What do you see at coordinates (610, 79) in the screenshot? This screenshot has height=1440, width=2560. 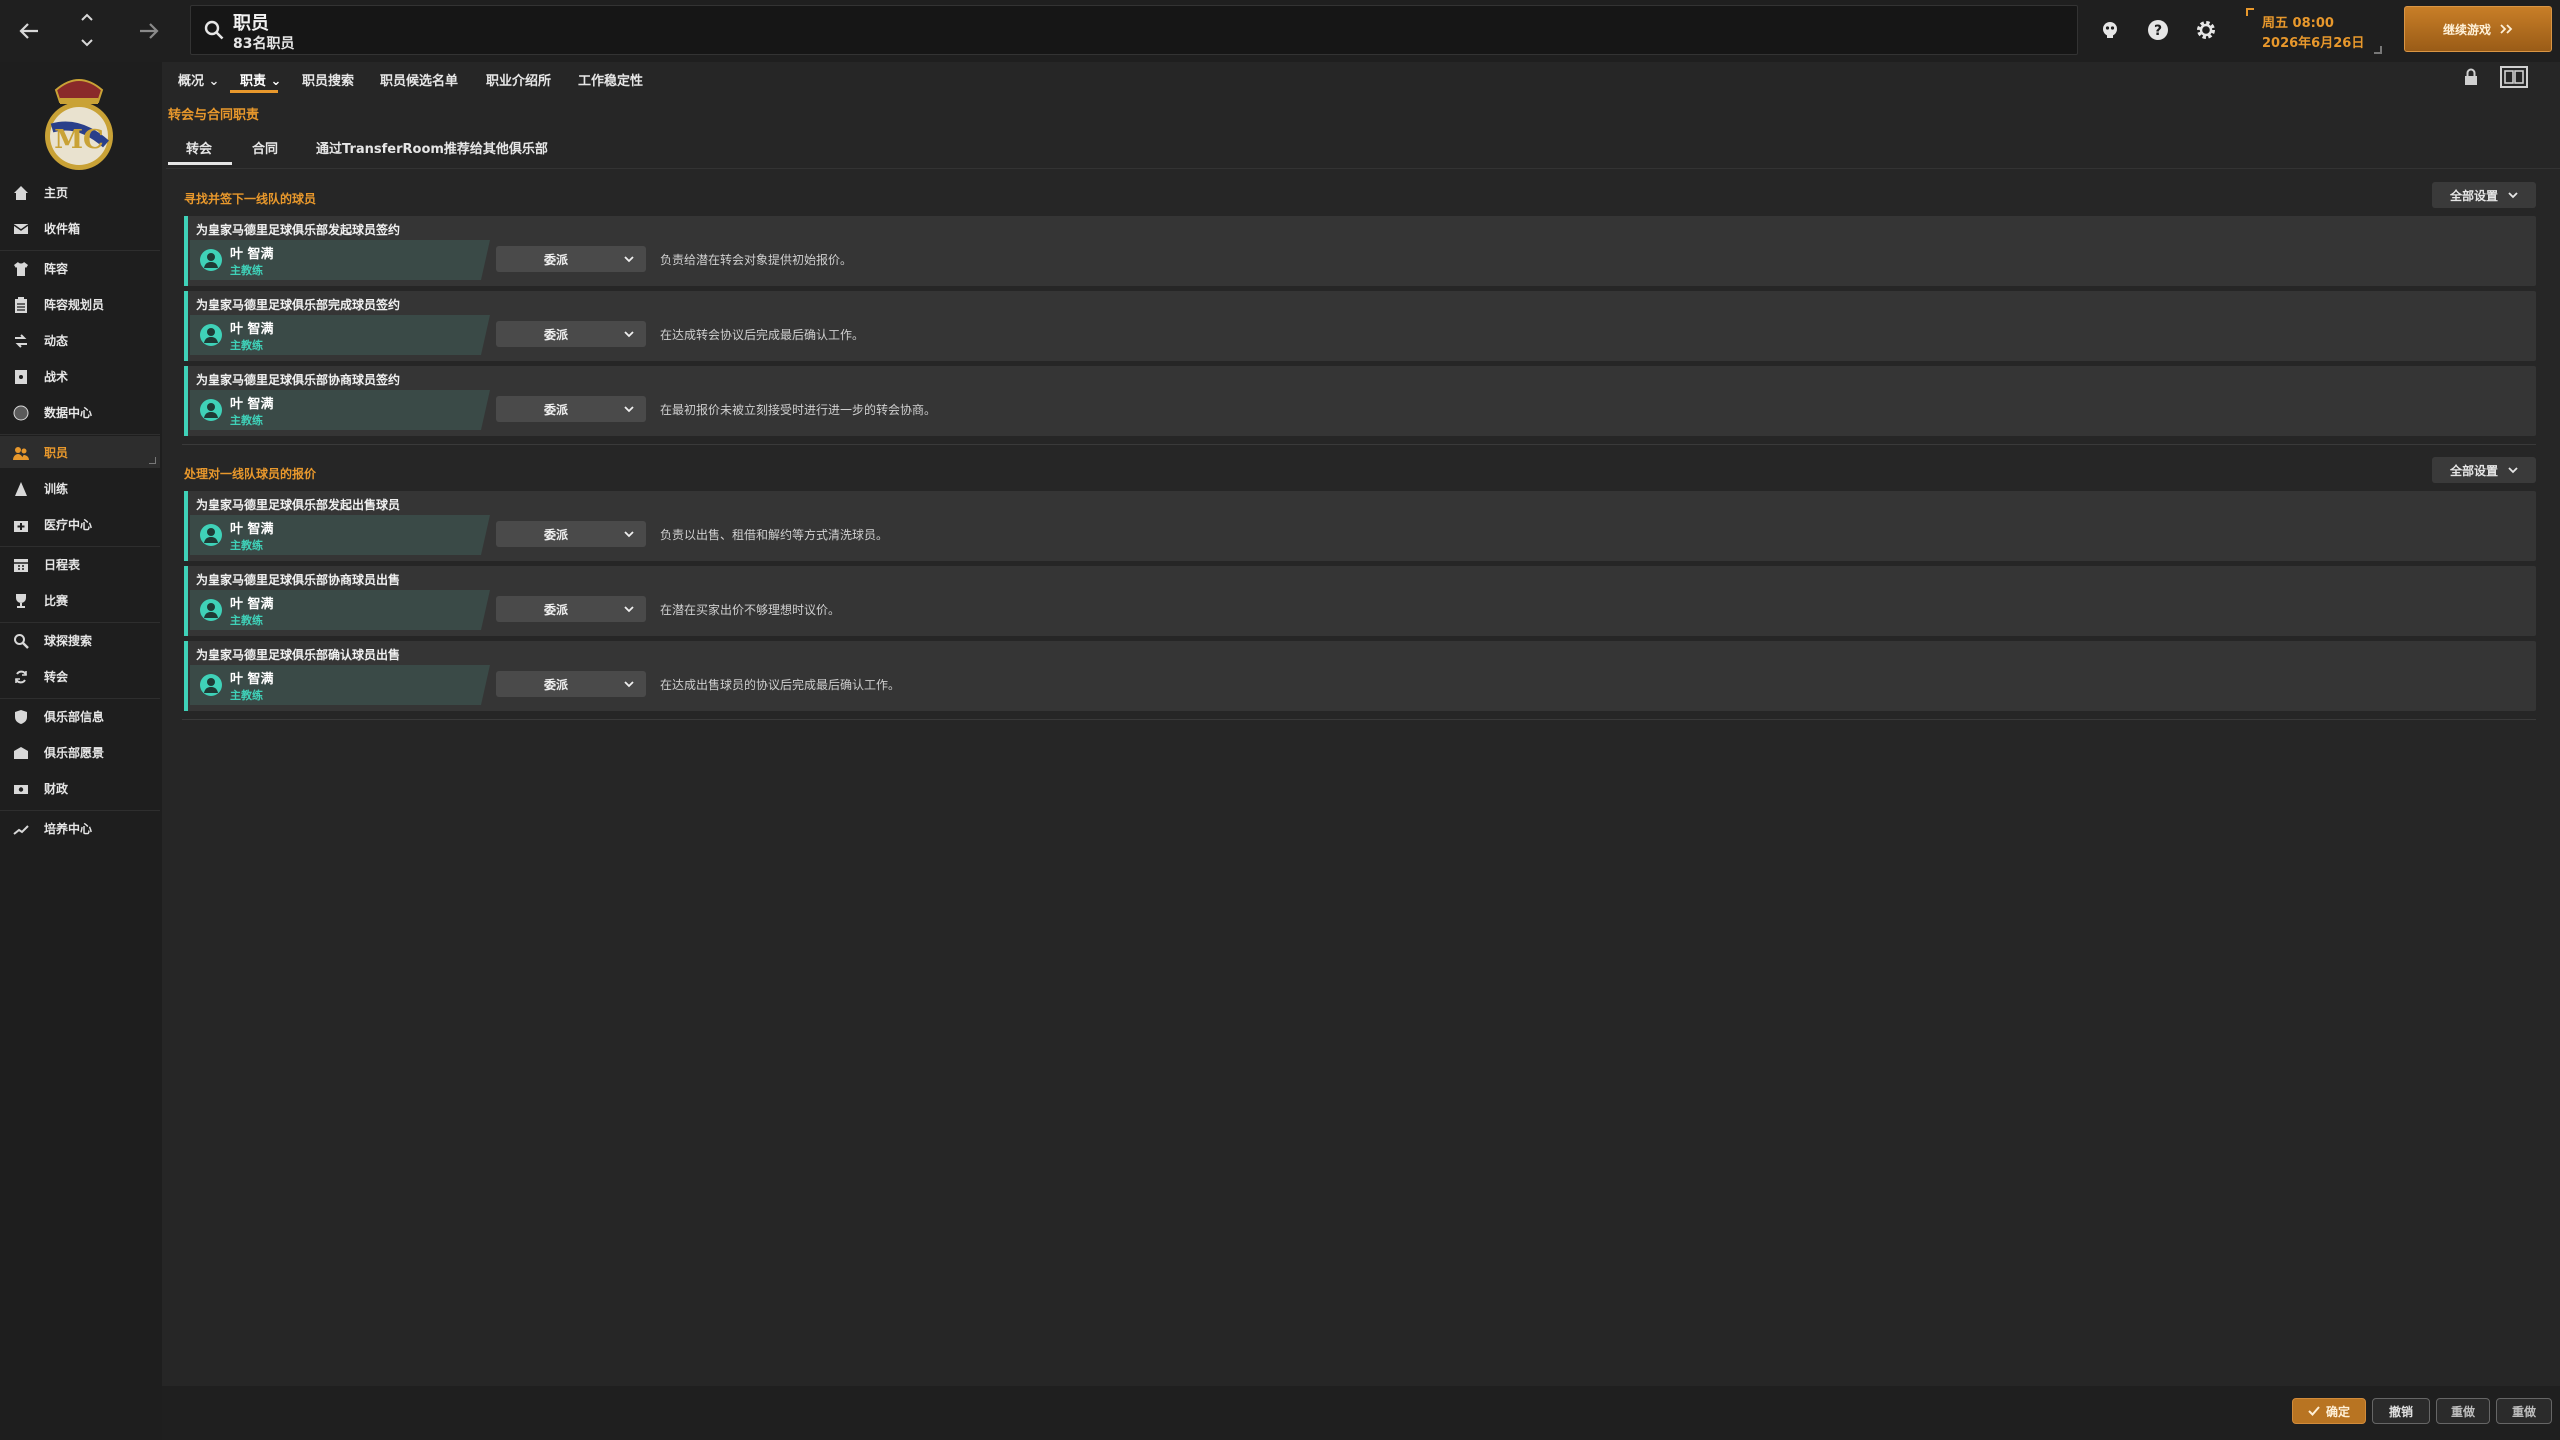 I see `subnav-job-security: 工作稳定性` at bounding box center [610, 79].